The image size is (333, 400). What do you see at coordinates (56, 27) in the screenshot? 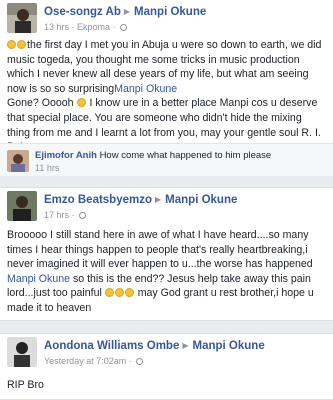
I see `post-time: 13 hrs` at bounding box center [56, 27].